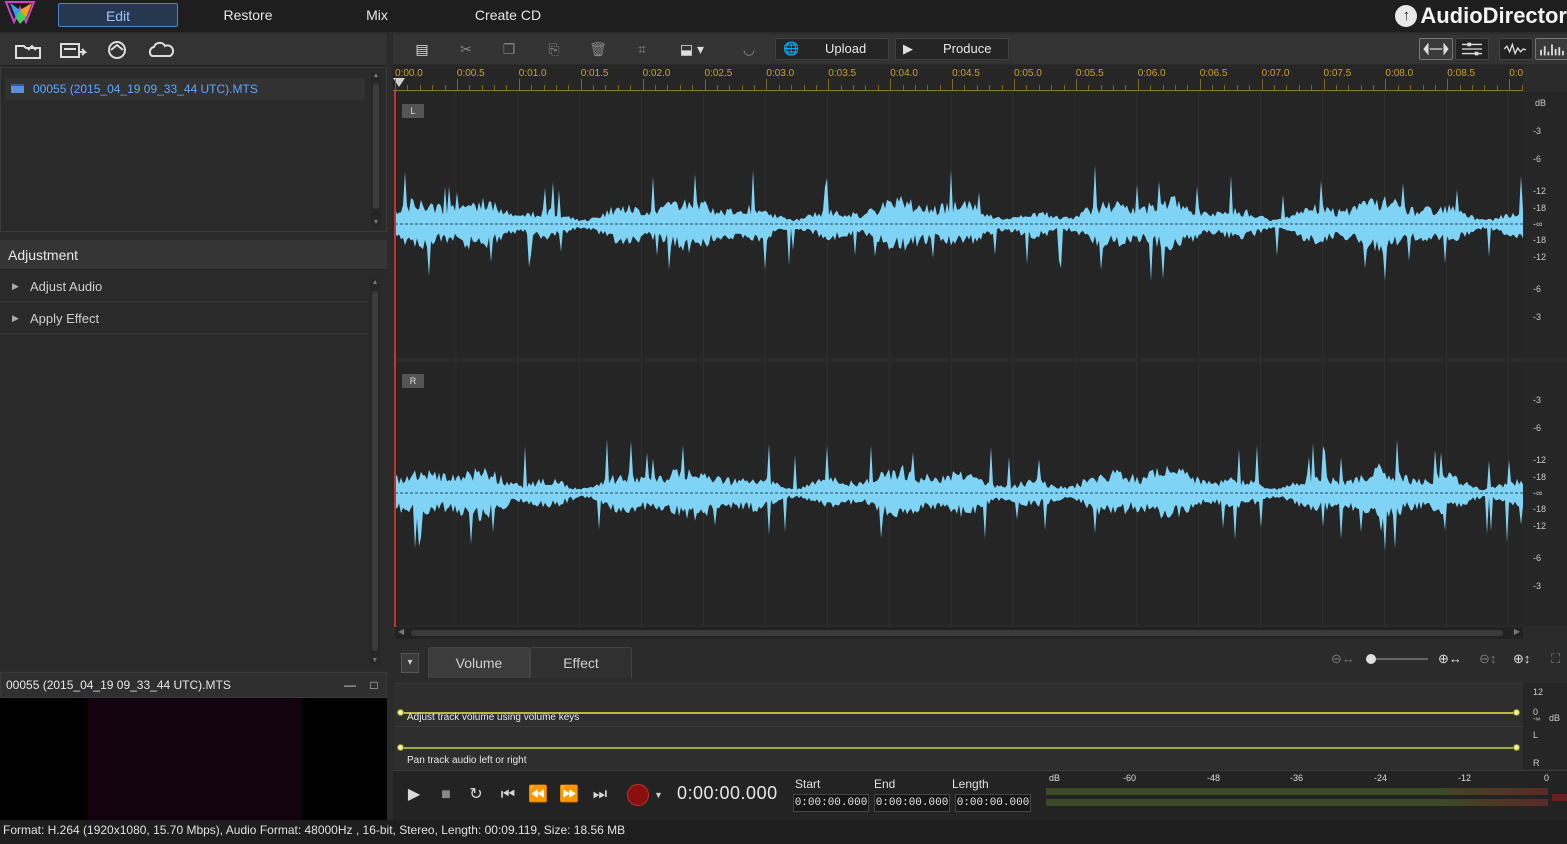 Image resolution: width=1567 pixels, height=844 pixels. I want to click on video-preview, so click(193, 759).